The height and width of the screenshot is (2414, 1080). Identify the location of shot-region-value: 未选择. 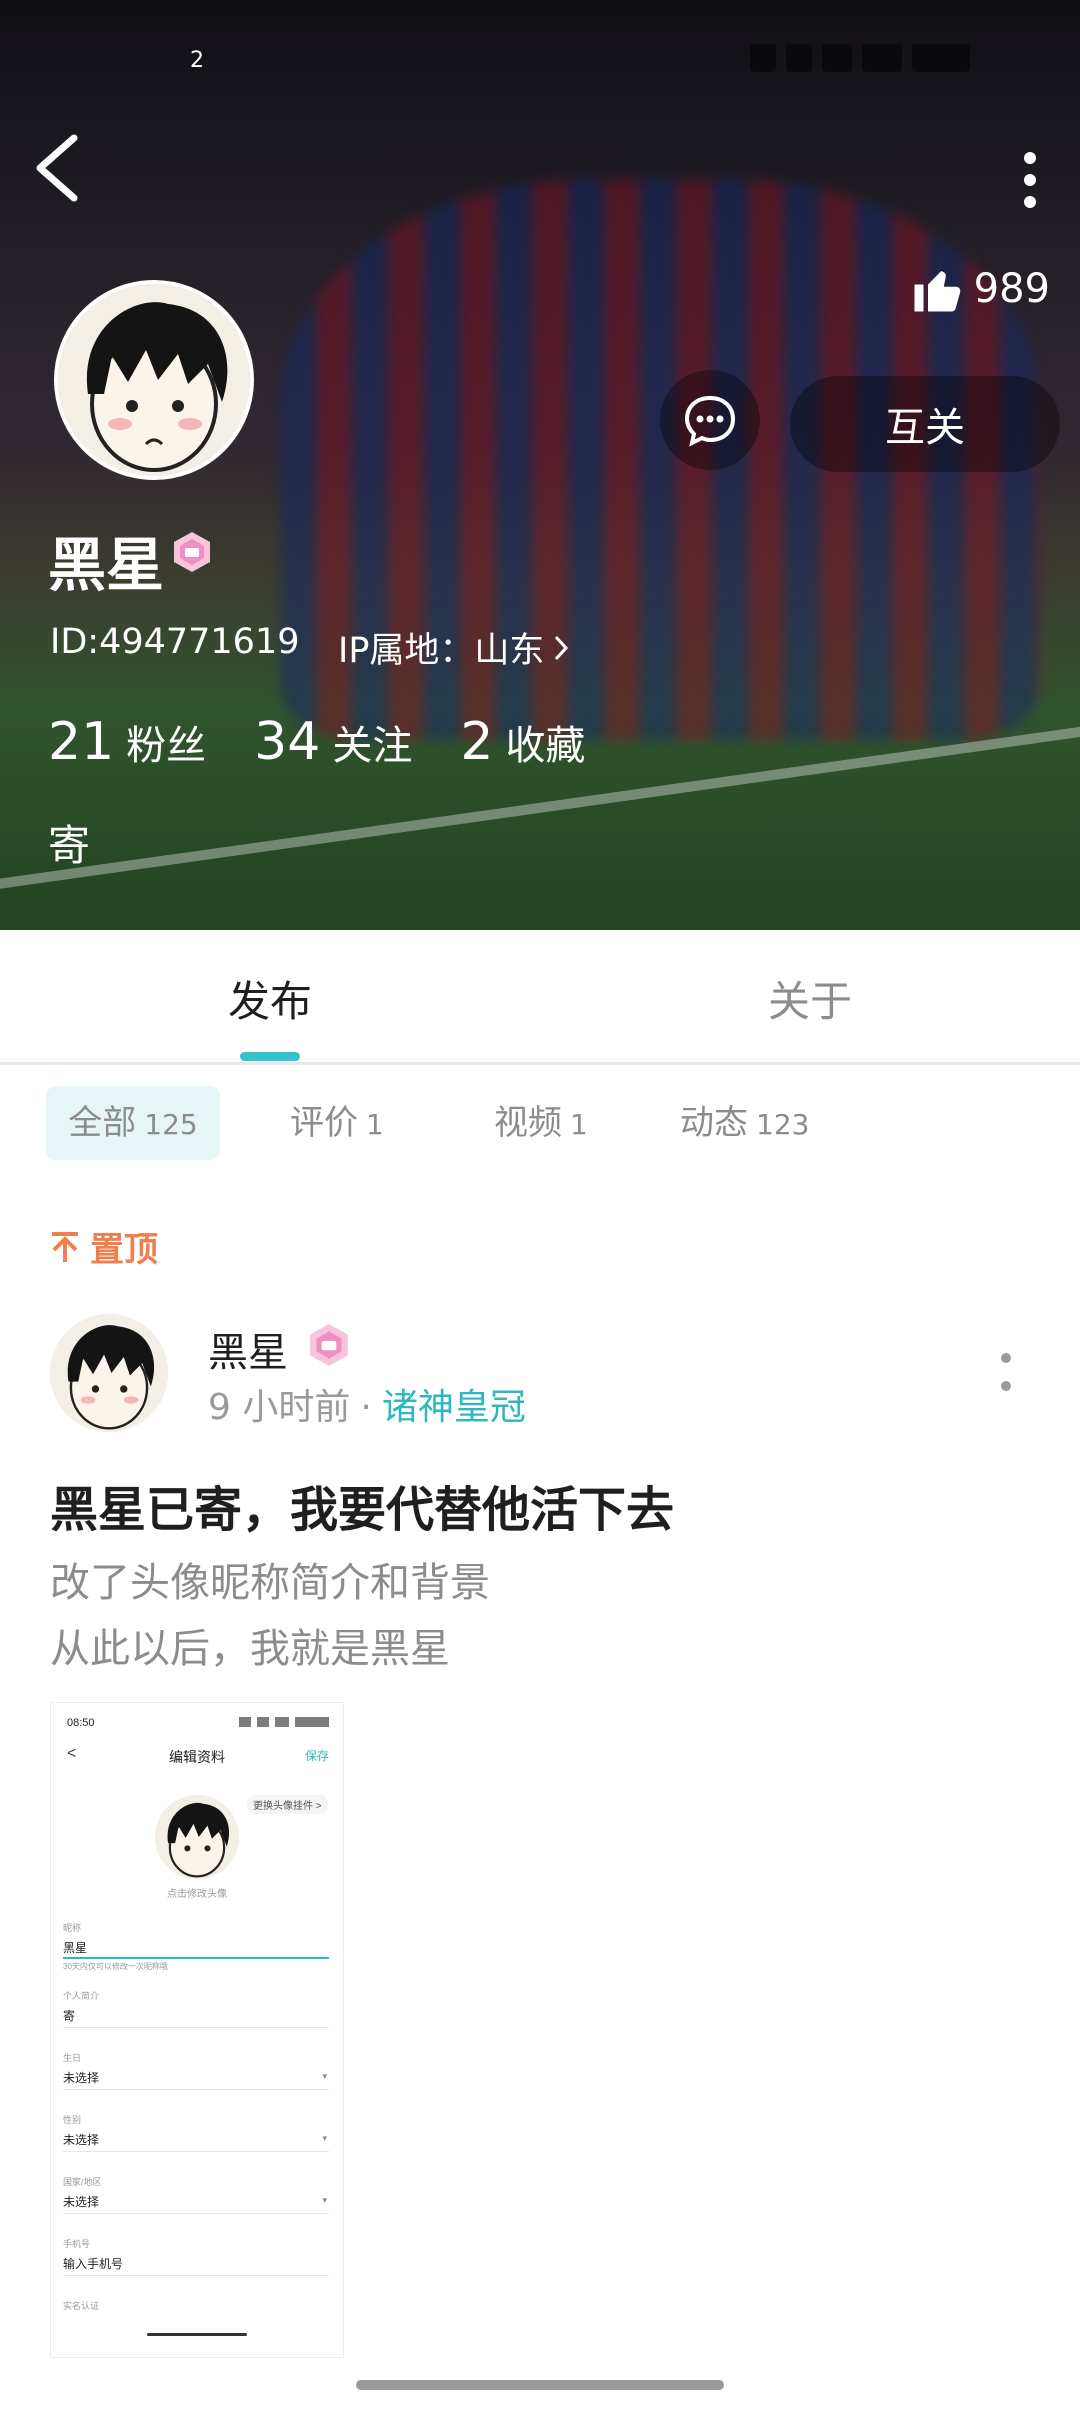
(81, 2202).